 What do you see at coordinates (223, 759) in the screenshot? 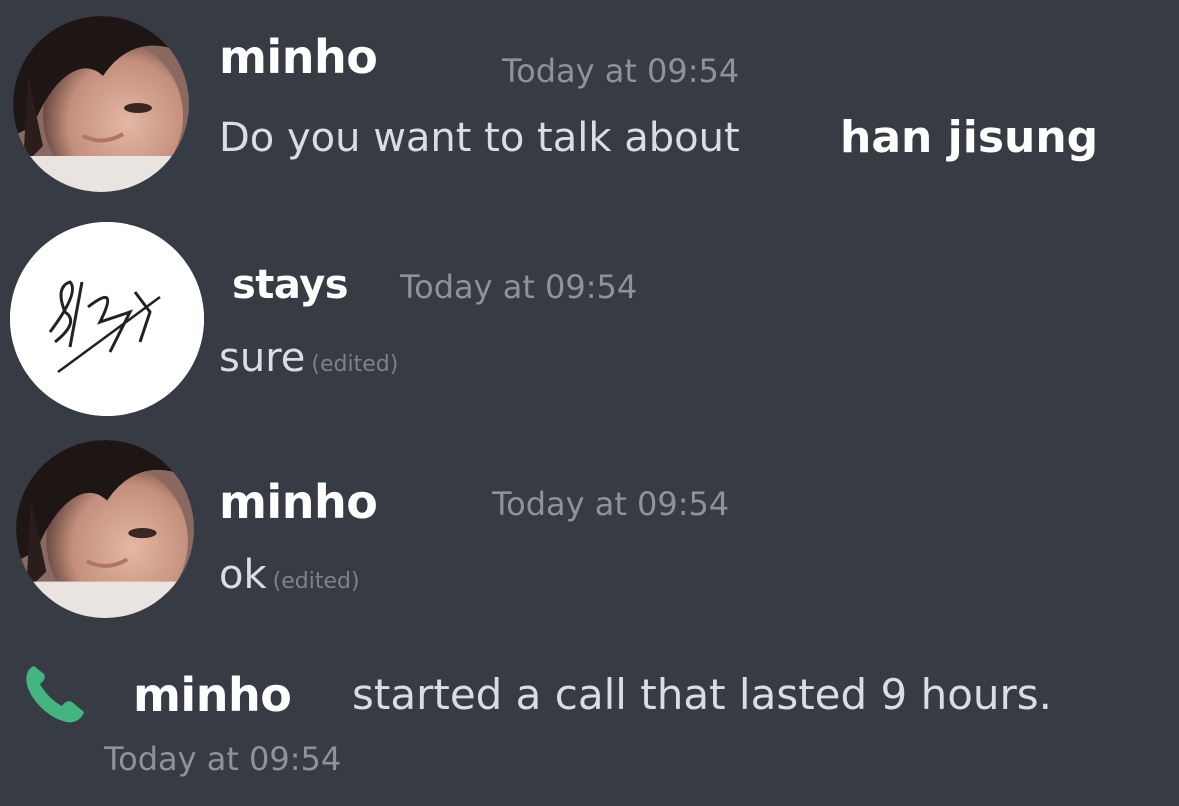
I see `call-timestamp: Today at 09:54` at bounding box center [223, 759].